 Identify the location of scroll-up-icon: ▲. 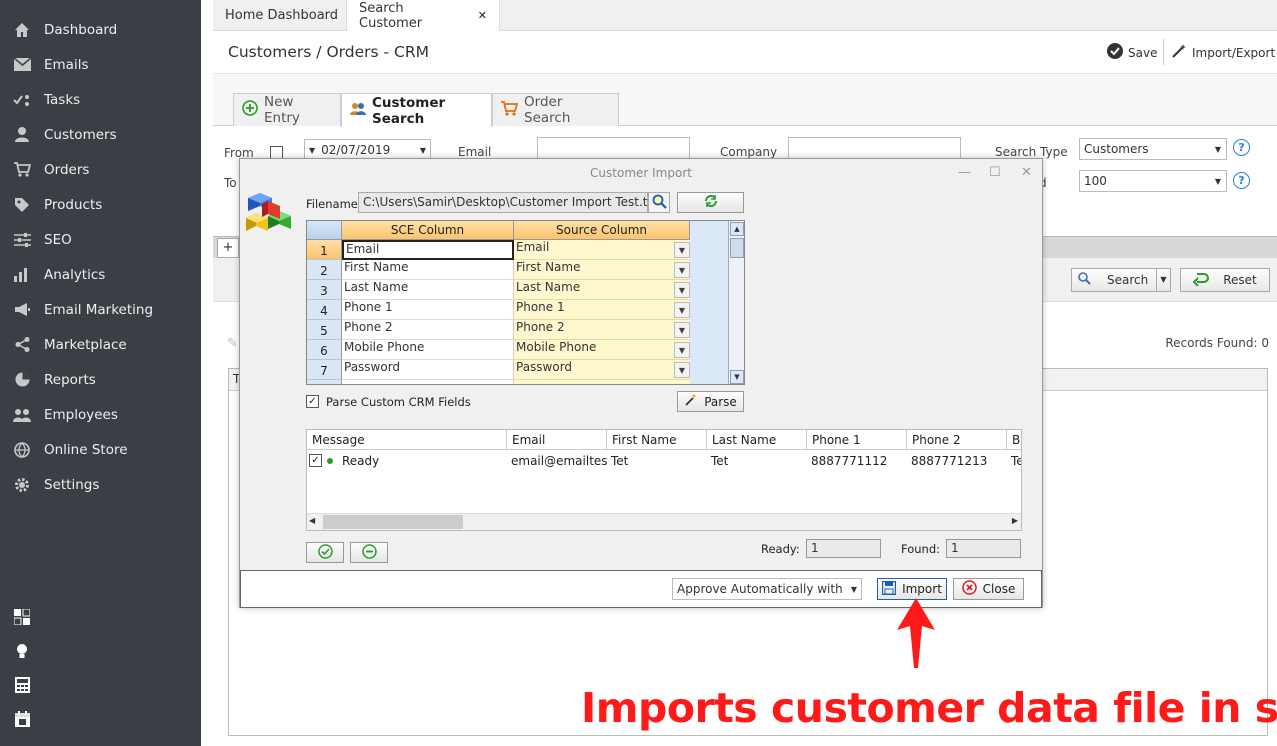
(737, 229).